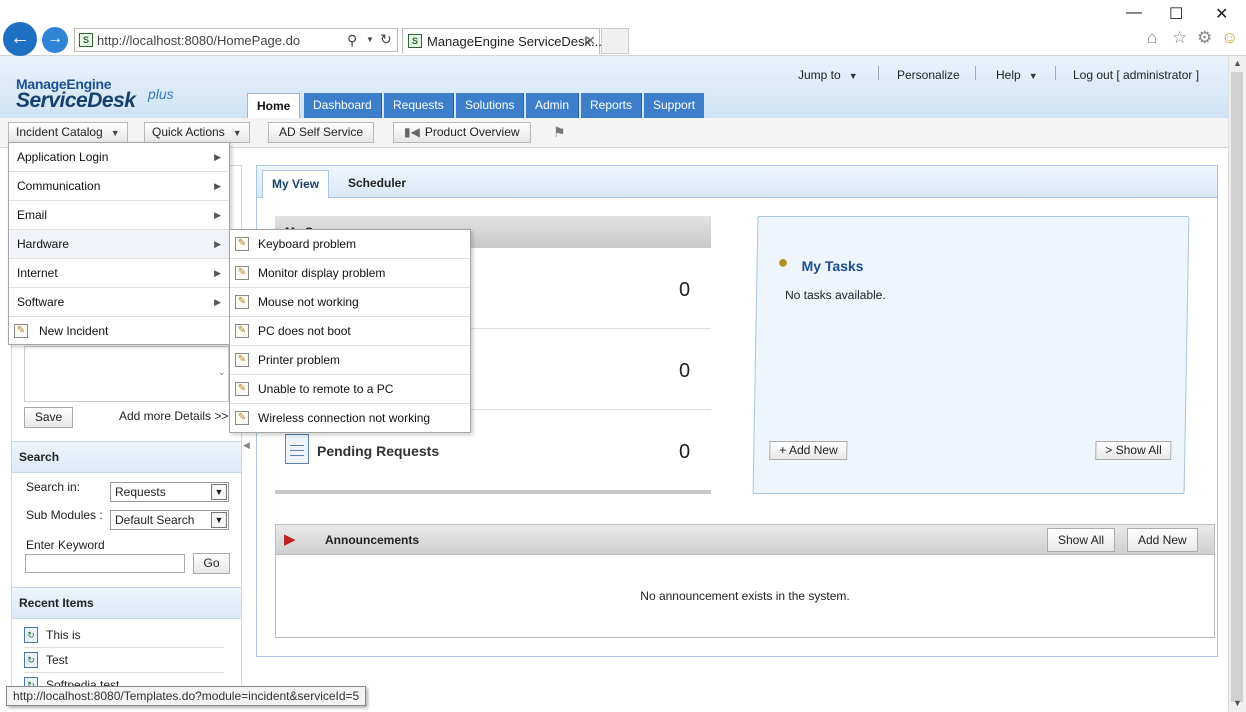 Image resolution: width=1246 pixels, height=712 pixels. What do you see at coordinates (808, 450) in the screenshot?
I see `add-new-task-button: + Add New` at bounding box center [808, 450].